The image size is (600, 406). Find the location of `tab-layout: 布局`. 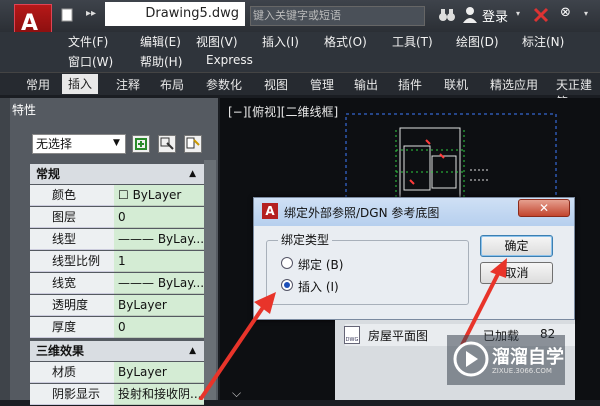

tab-layout: 布局 is located at coordinates (172, 84).